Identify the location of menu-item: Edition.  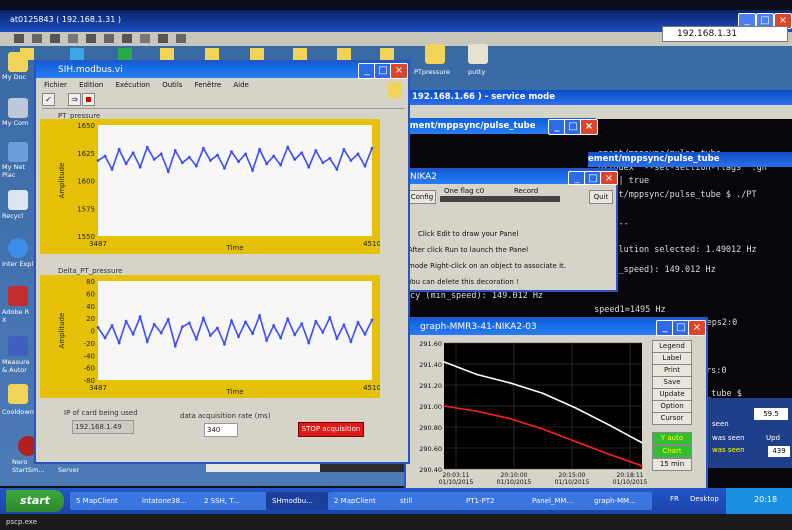
(91, 85).